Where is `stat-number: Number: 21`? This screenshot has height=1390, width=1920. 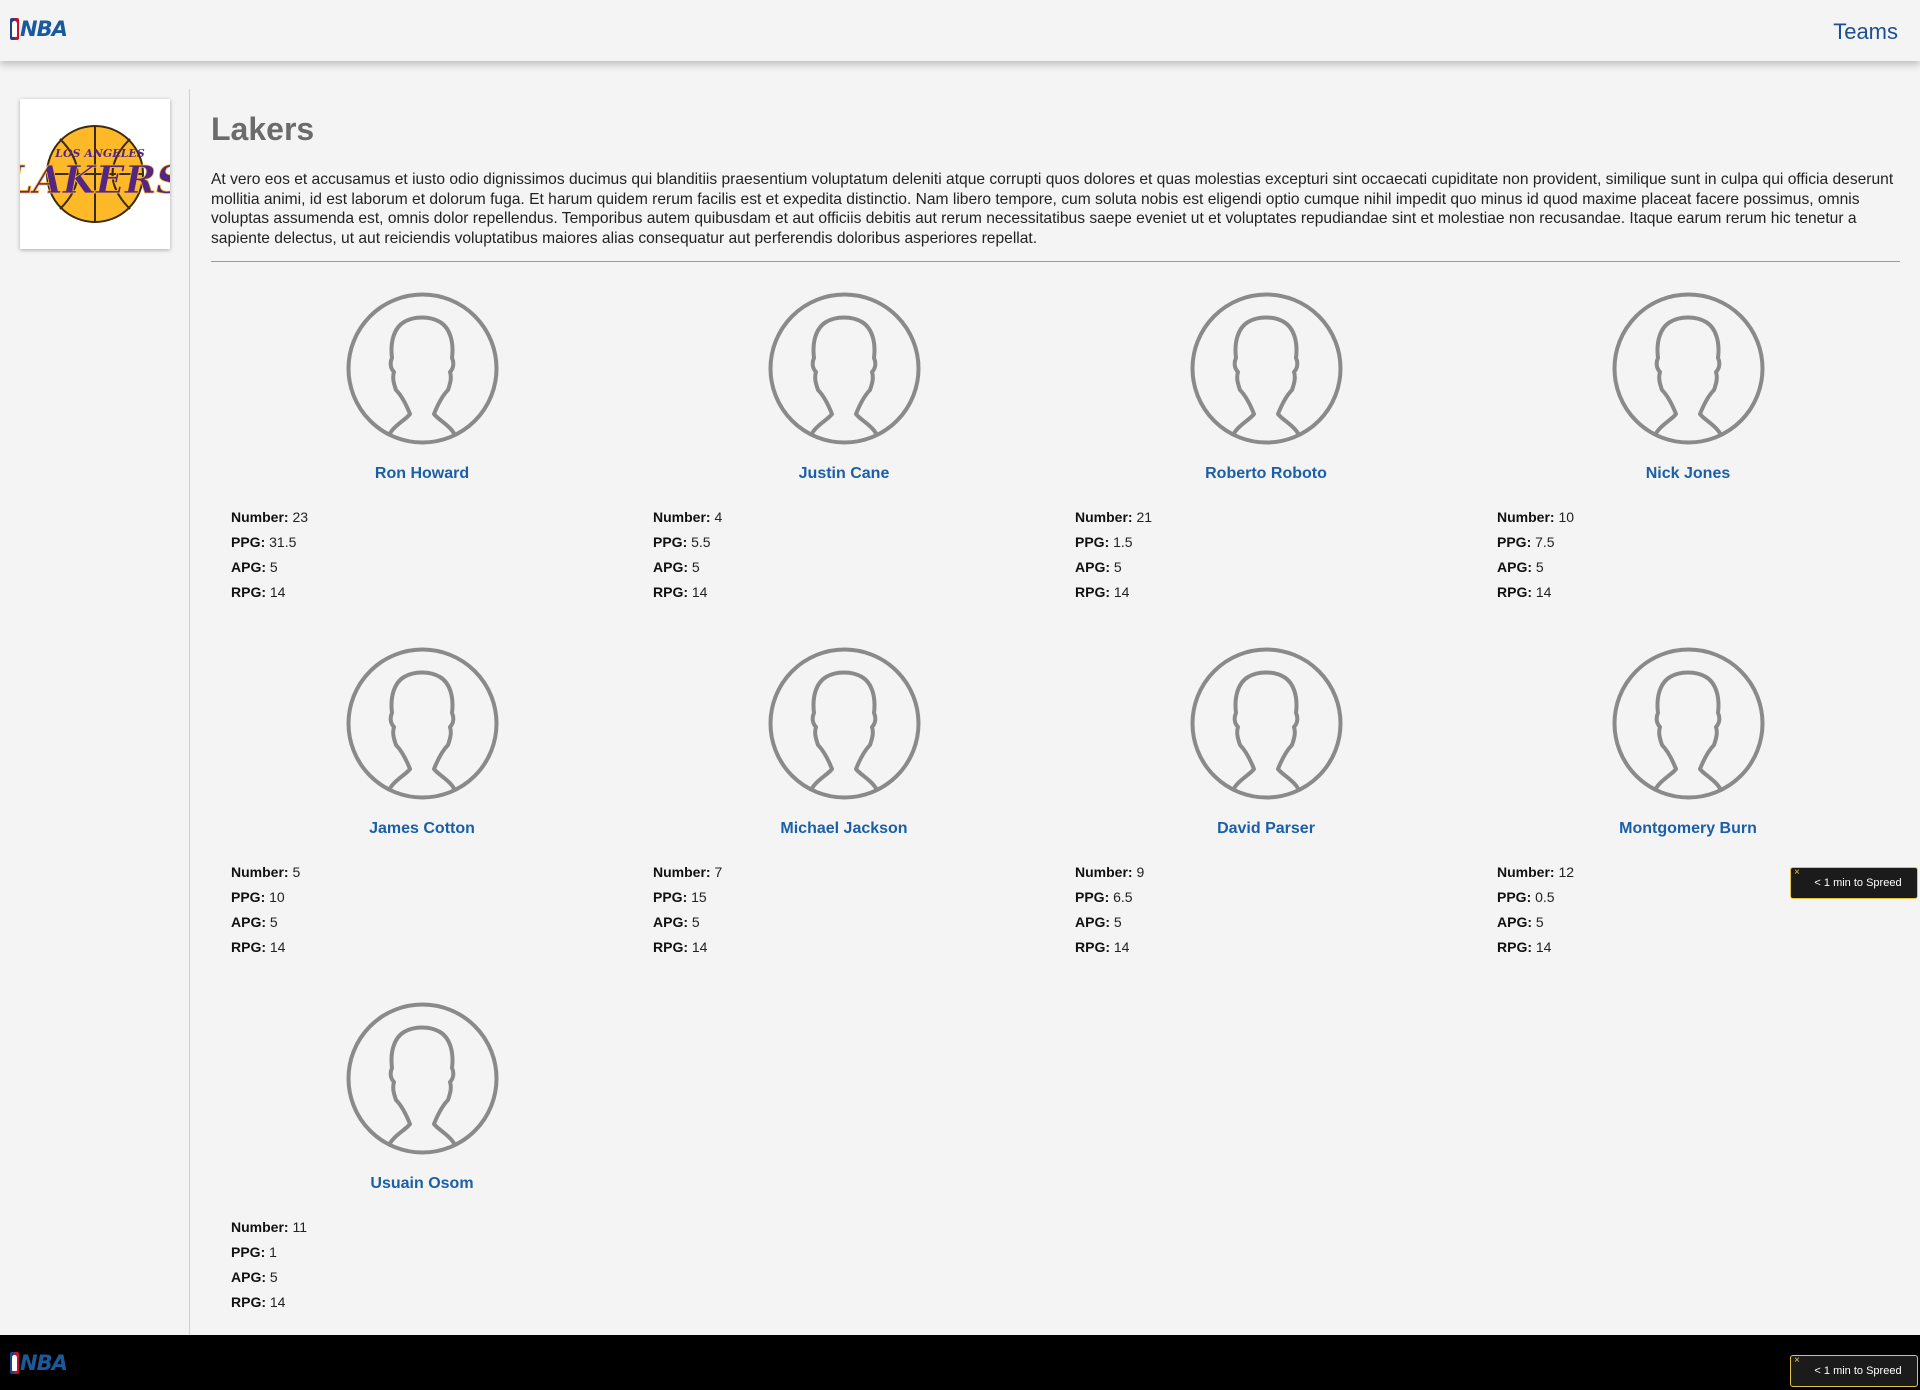 stat-number: Number: 21 is located at coordinates (1113, 520).